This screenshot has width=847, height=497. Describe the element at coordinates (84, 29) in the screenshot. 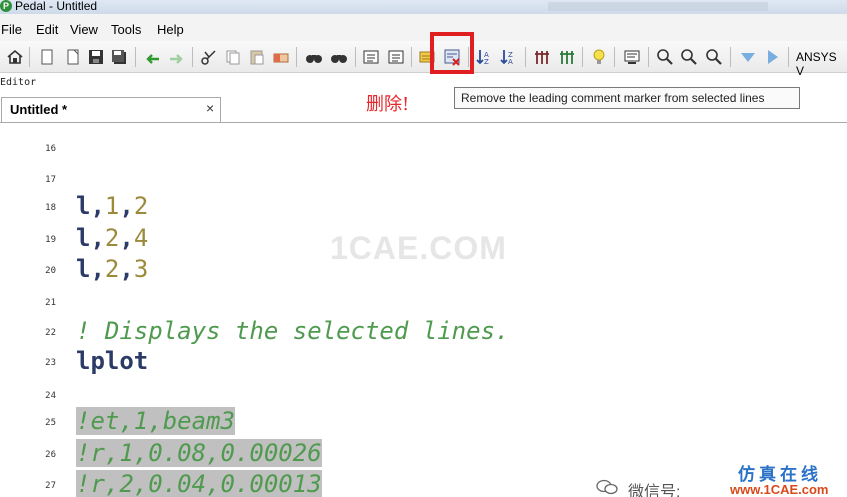

I see `menu-view: View` at that location.